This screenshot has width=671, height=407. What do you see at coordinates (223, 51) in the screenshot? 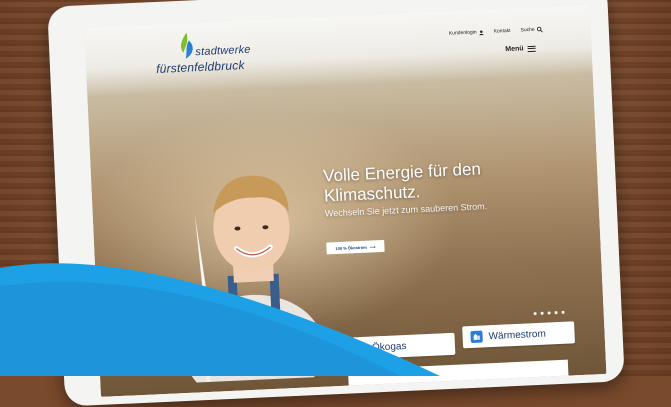
I see `logo-text-stadtwerke: stadtwerke` at bounding box center [223, 51].